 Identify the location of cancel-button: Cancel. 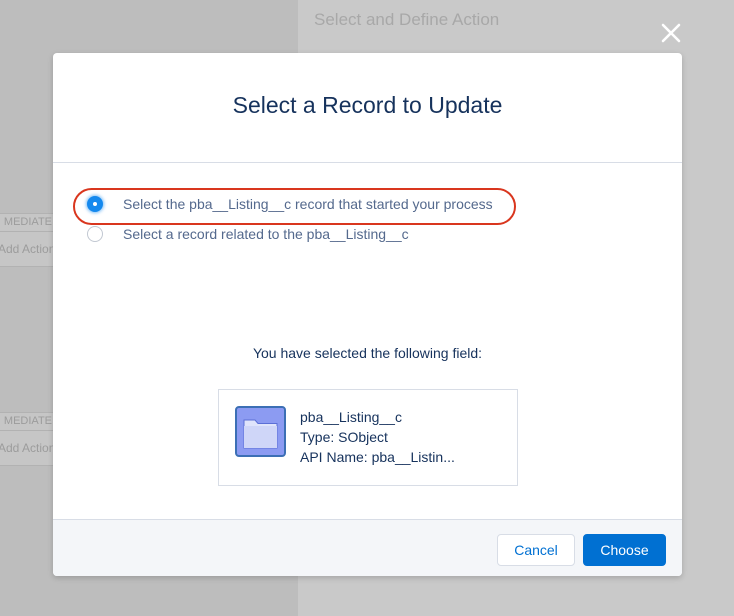
(536, 550).